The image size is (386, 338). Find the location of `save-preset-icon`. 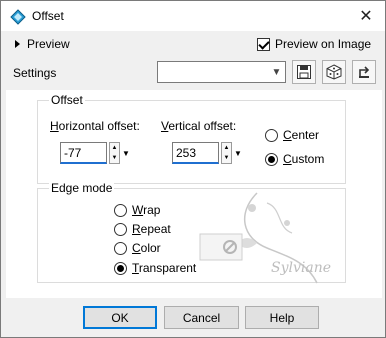

save-preset-icon is located at coordinates (304, 72).